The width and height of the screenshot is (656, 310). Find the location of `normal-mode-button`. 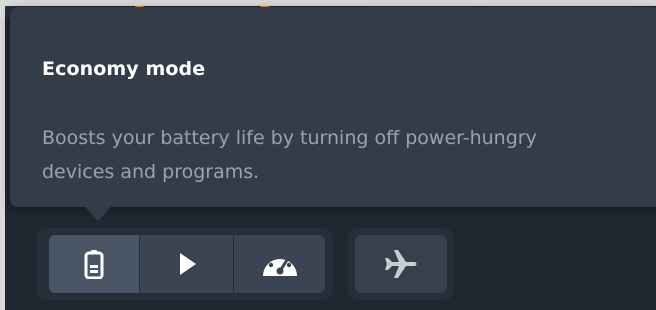

normal-mode-button is located at coordinates (186, 264).